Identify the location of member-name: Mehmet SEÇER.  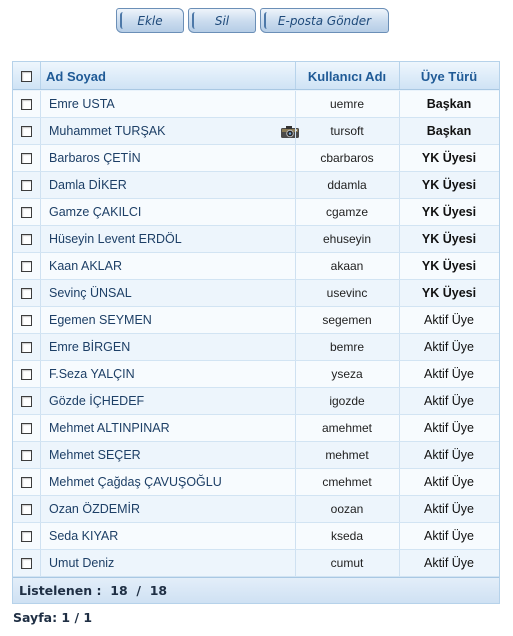
(167, 455).